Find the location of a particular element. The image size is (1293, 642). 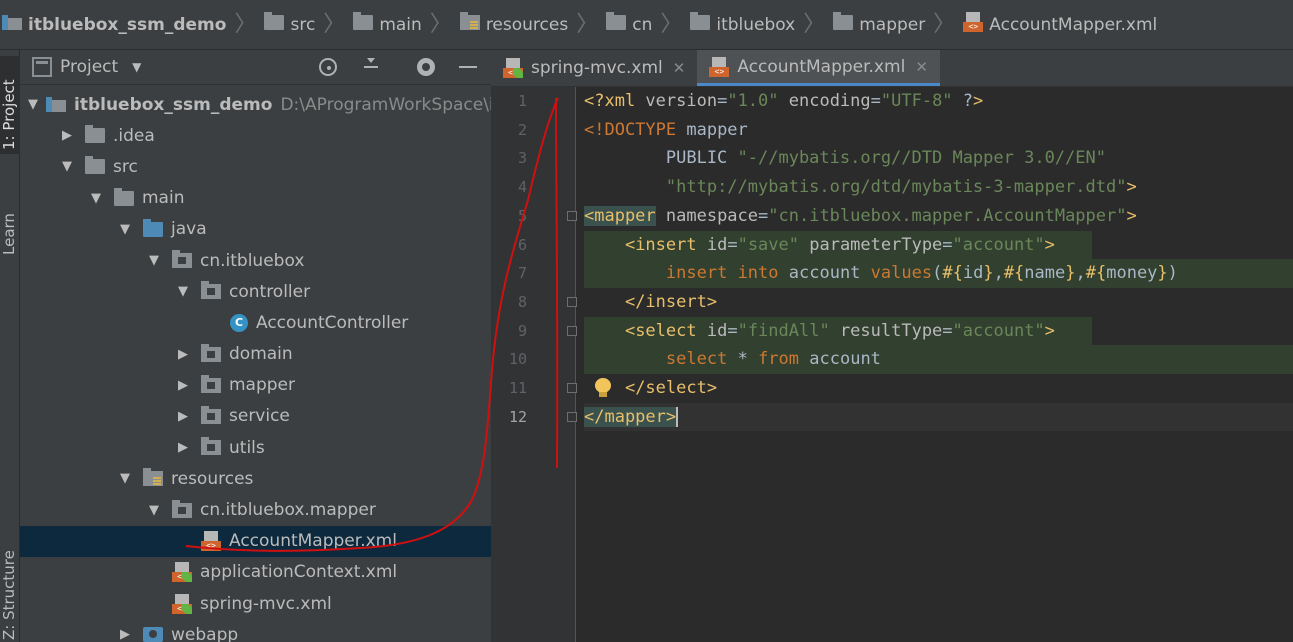

editor-gutter: 1 2 3 4 5 6 7 8 9 10 11 12 is located at coordinates (534, 364).